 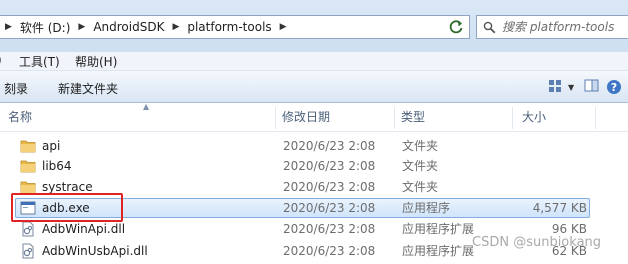 I want to click on file-name: api, so click(x=51, y=146).